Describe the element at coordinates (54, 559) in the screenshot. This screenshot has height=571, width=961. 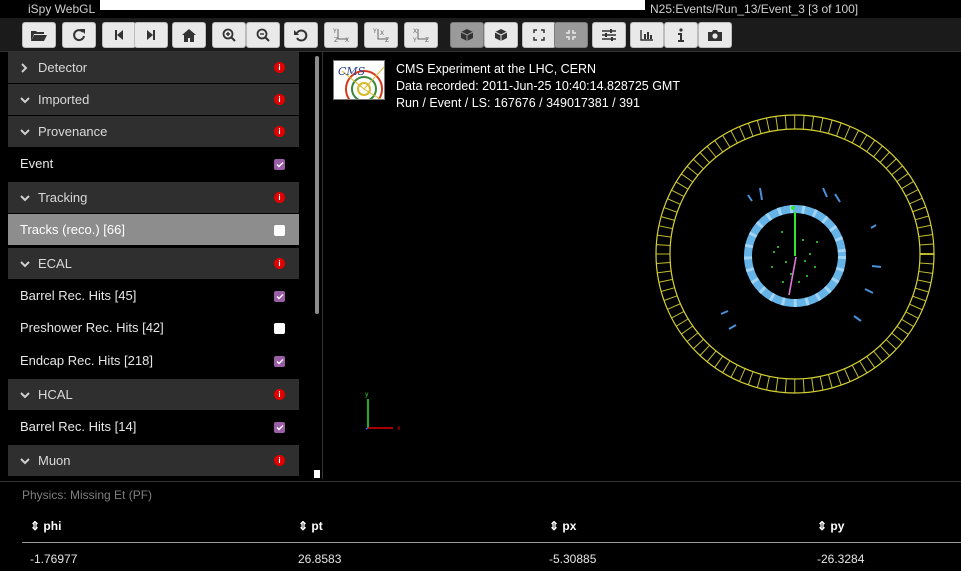
I see `cell-phi: -1.76977` at that location.